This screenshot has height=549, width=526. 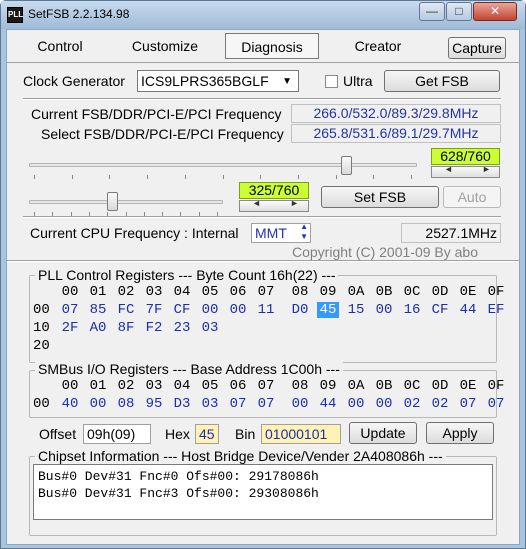 What do you see at coordinates (70, 328) in the screenshot?
I see `hex-register-cell: 2F` at bounding box center [70, 328].